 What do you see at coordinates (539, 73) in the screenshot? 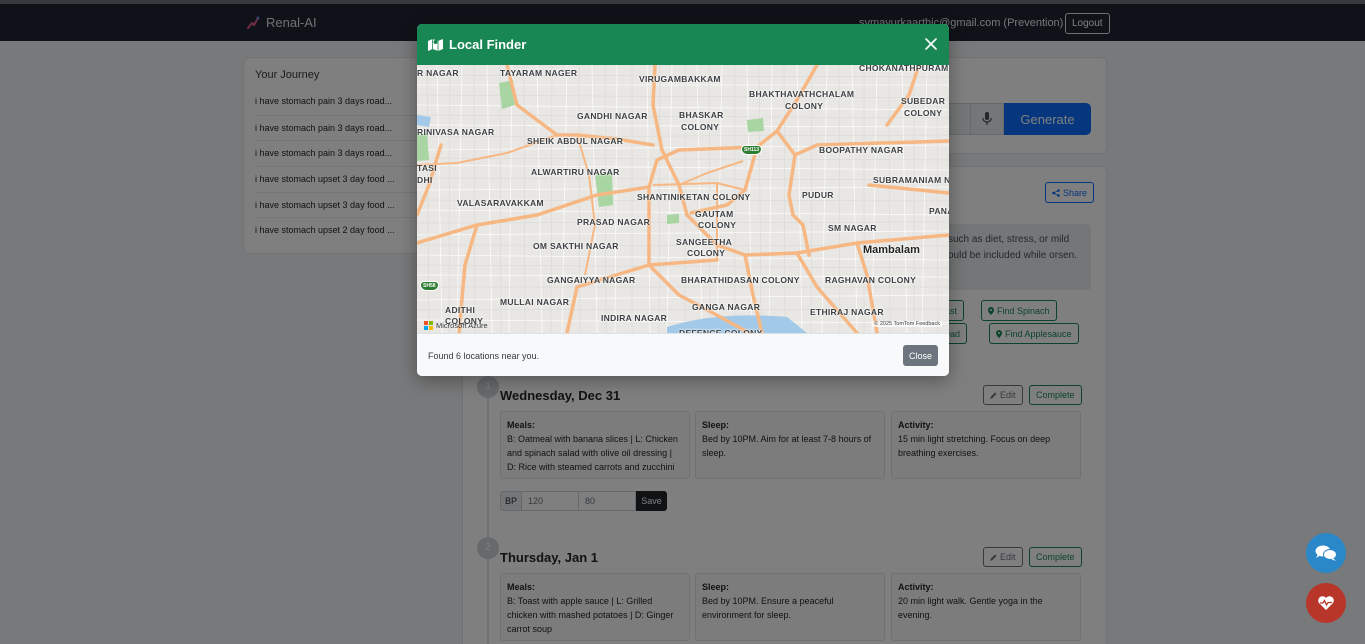
I see `map-label: TAYARAM NAGER` at bounding box center [539, 73].